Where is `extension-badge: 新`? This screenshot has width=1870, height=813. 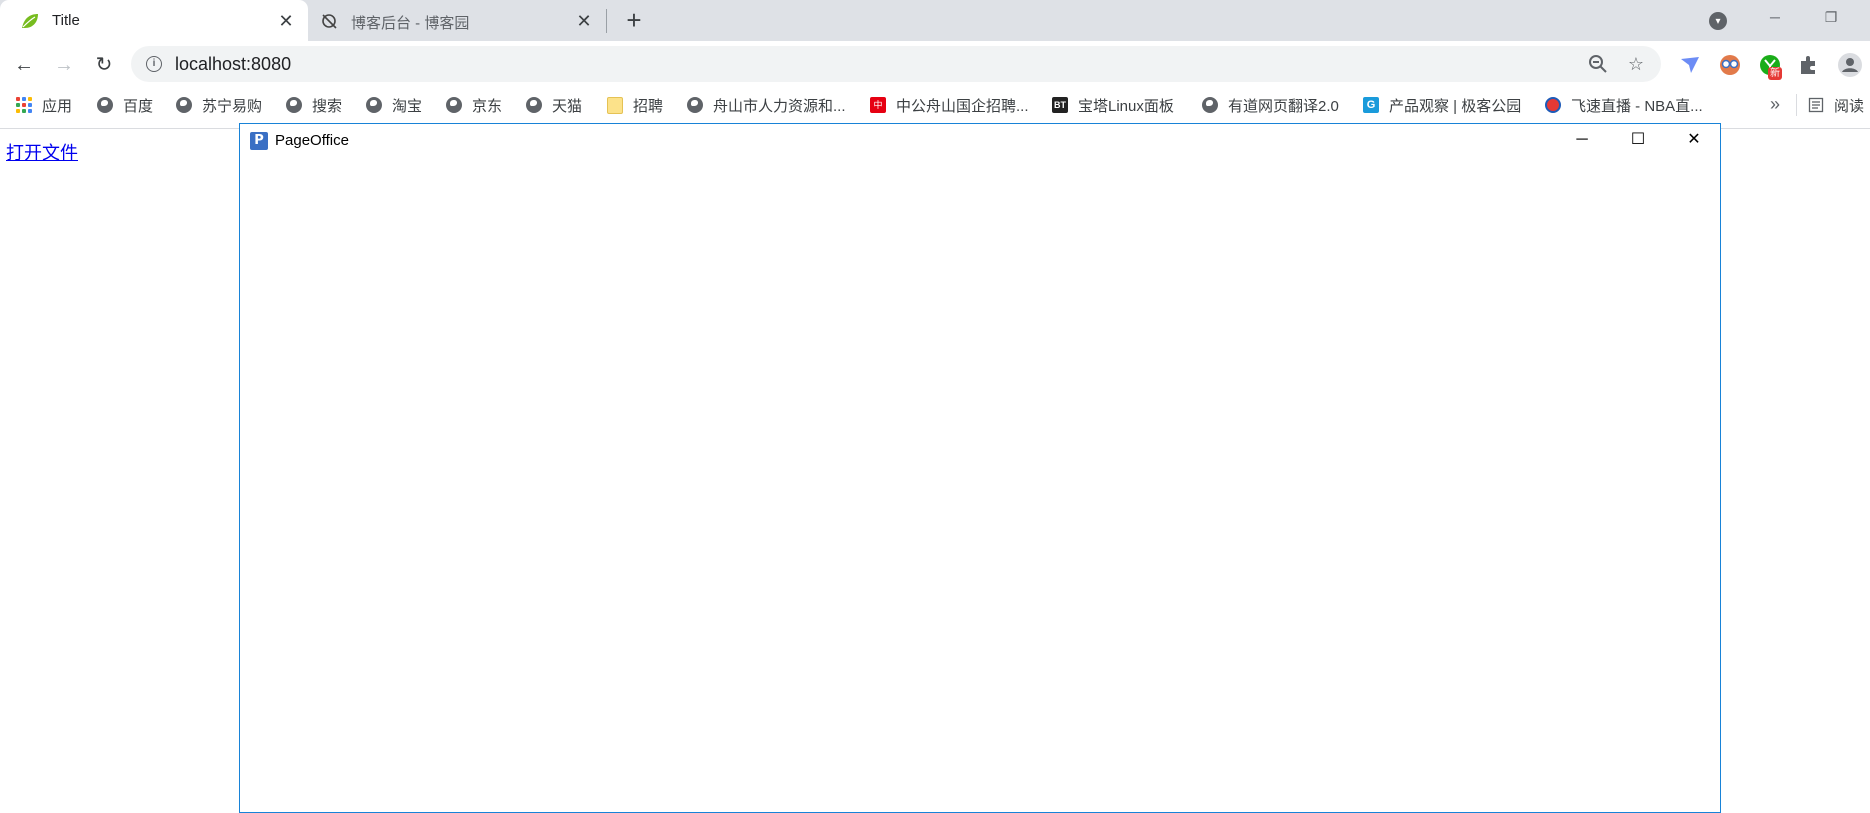 extension-badge: 新 is located at coordinates (1775, 73).